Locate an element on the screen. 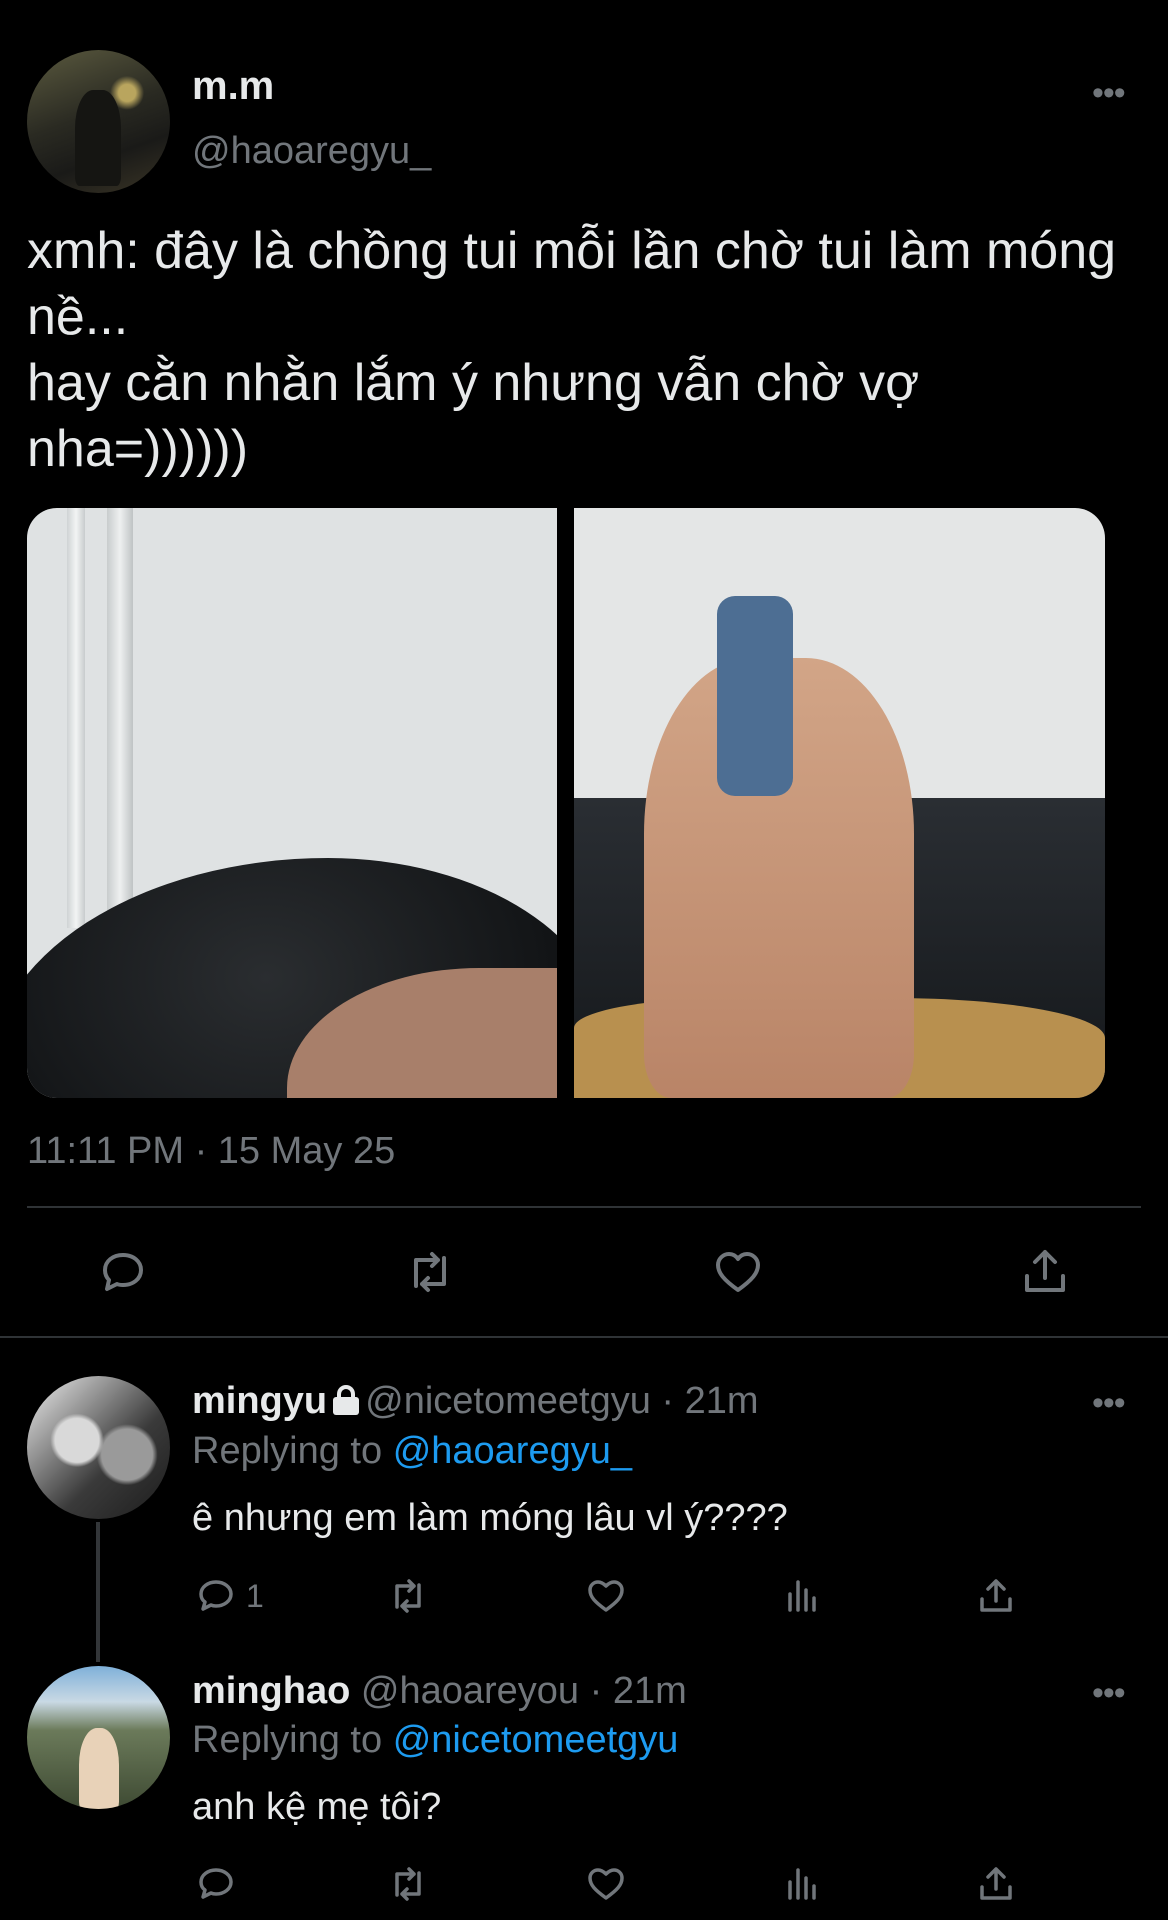 The width and height of the screenshot is (1168, 1920). reply-author-handle: @haoareyou is located at coordinates (470, 1691).